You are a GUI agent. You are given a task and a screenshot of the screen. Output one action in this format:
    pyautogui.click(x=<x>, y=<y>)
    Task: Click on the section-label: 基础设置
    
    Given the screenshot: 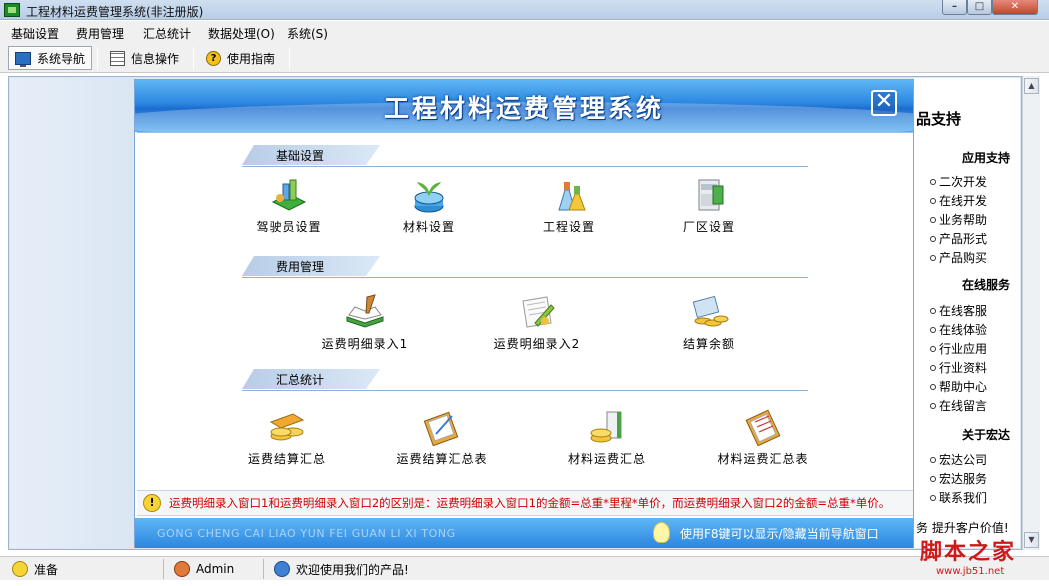 What is the action you would take?
    pyautogui.click(x=300, y=156)
    